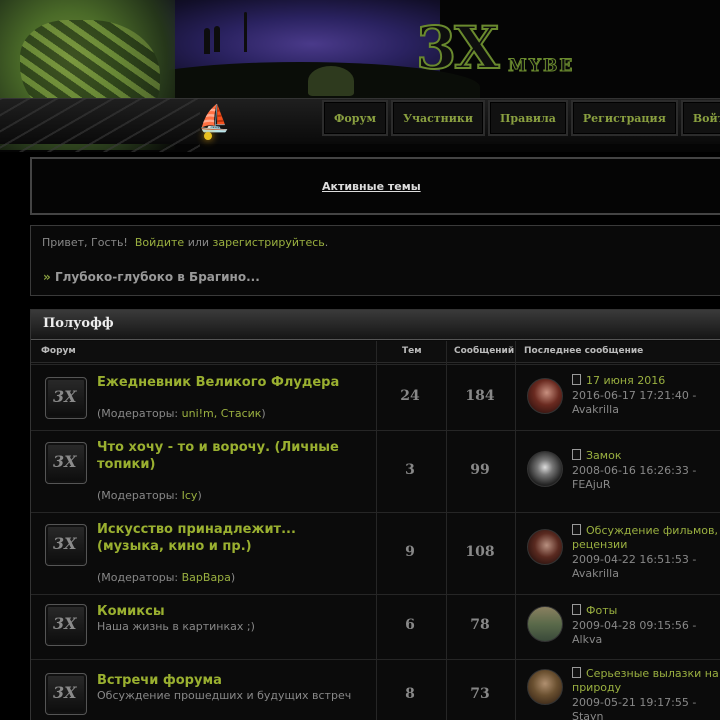  What do you see at coordinates (410, 552) in the screenshot?
I see `topic-count: 9` at bounding box center [410, 552].